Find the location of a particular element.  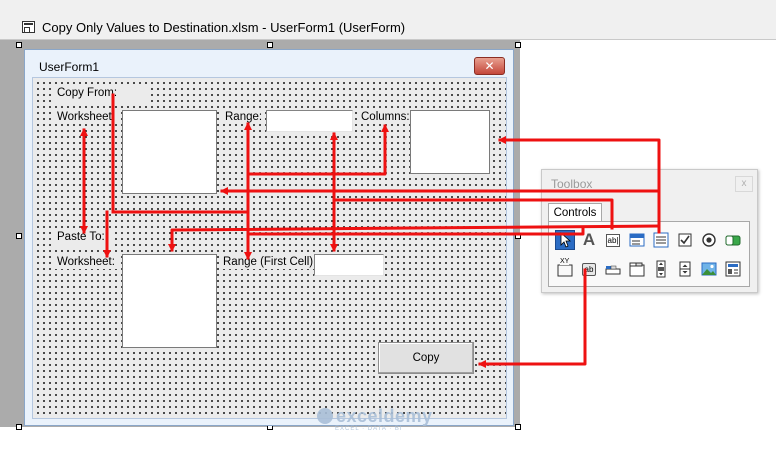

textbox-icon: ab| is located at coordinates (613, 240).